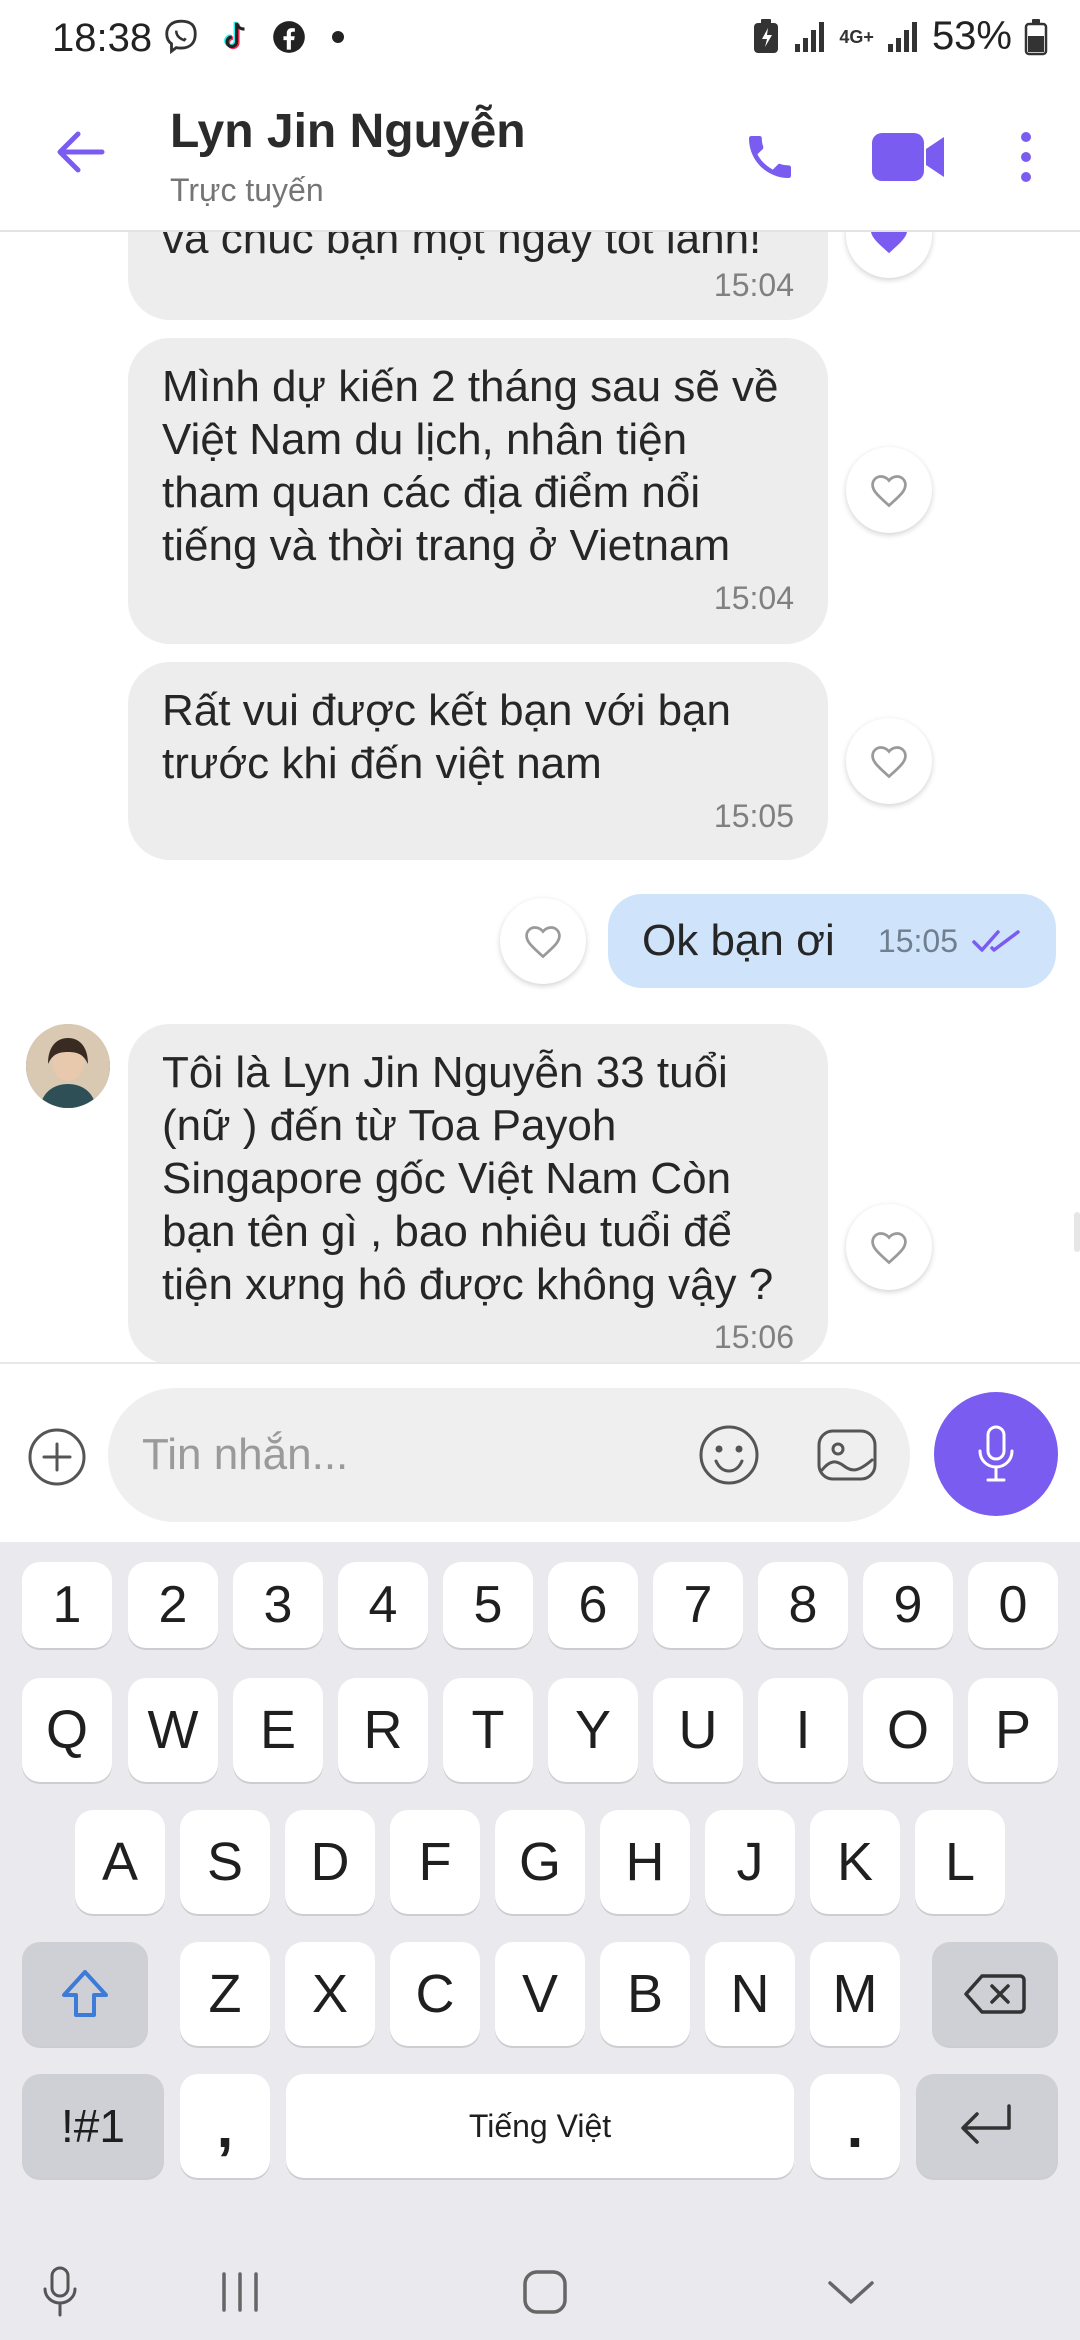 This screenshot has width=1080, height=2340. I want to click on emoji-icon, so click(729, 1455).